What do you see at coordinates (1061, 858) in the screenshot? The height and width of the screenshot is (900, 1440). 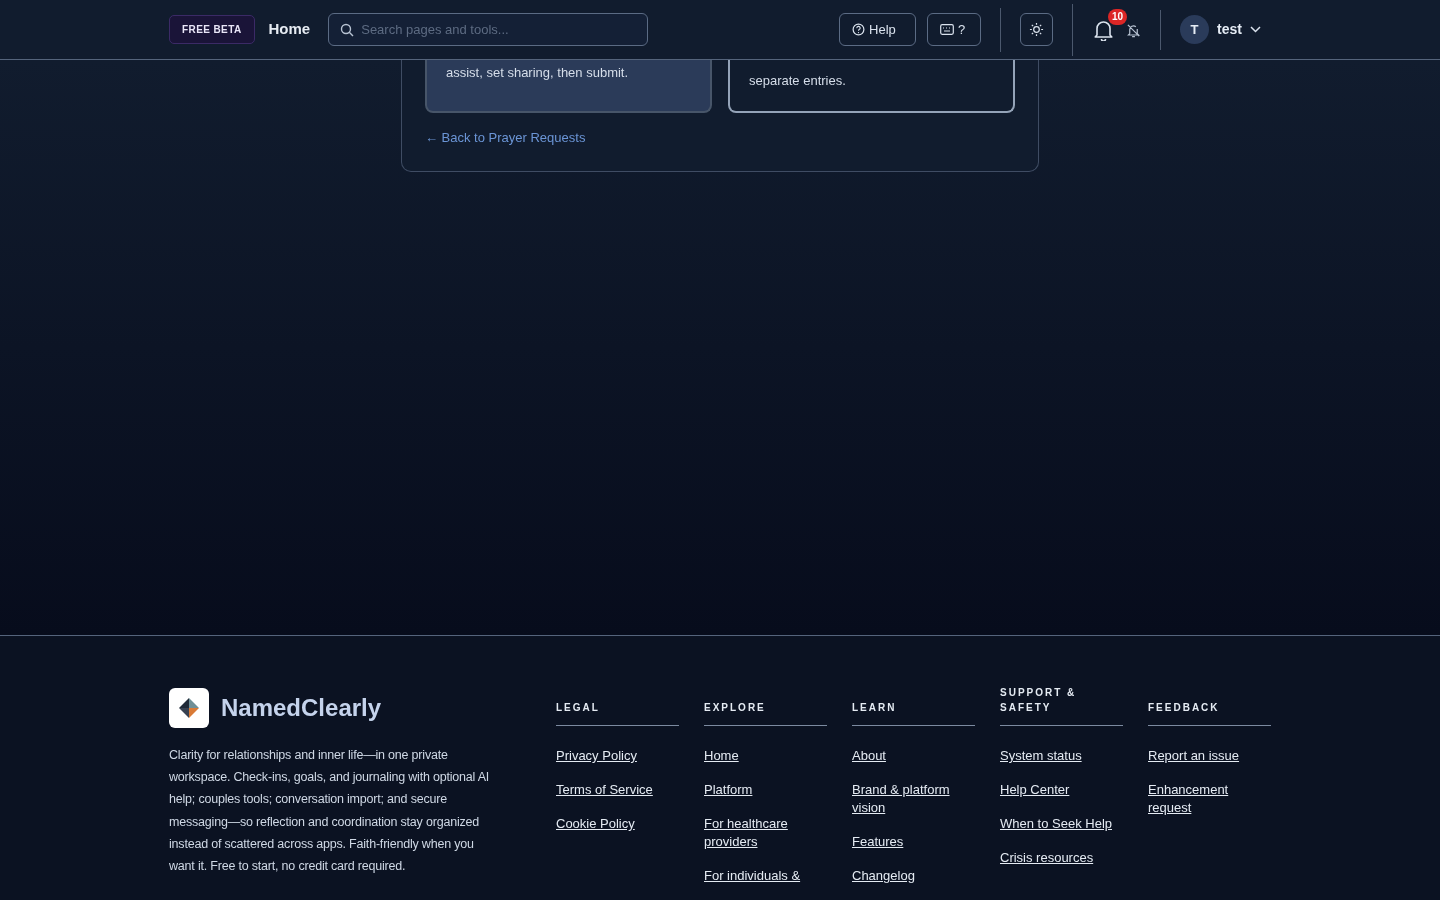 I see `footer-link: Crisis resources` at bounding box center [1061, 858].